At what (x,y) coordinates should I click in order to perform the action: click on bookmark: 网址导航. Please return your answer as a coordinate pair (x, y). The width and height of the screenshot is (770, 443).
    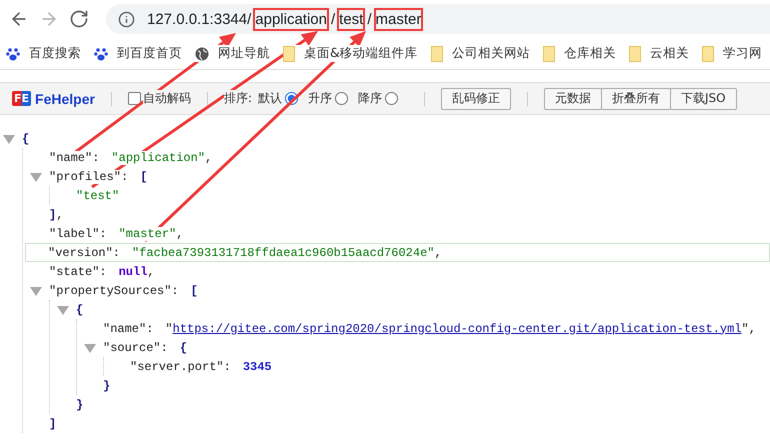
    Looking at the image, I should click on (232, 53).